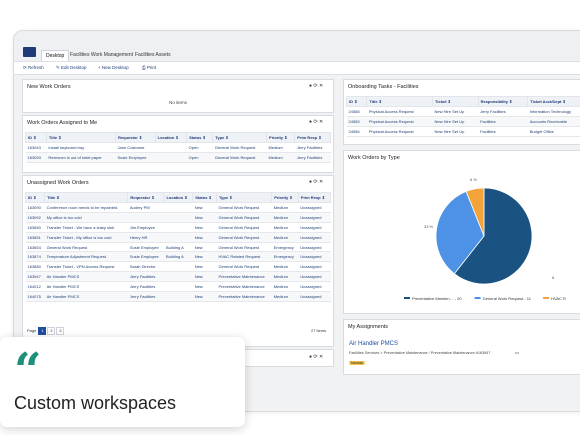  Describe the element at coordinates (86, 267) in the screenshot. I see `table-cell: Transfer Ticket - VPN Access Request` at that location.